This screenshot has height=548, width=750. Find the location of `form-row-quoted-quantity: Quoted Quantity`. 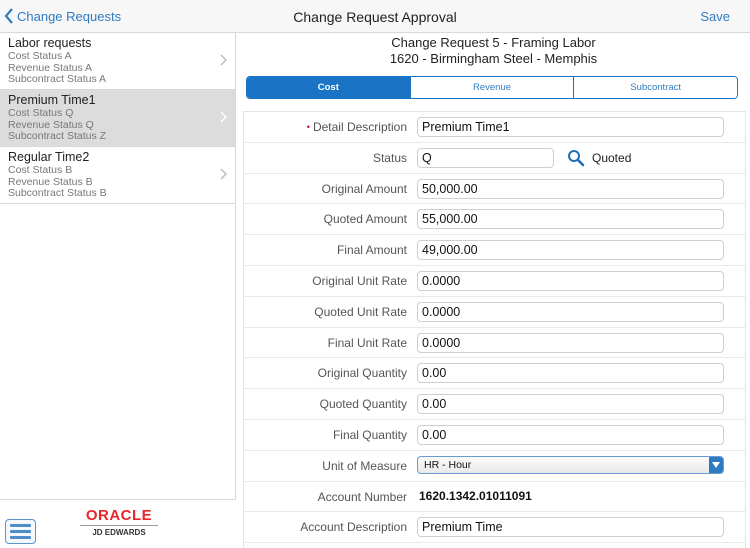

form-row-quoted-quantity: Quoted Quantity is located at coordinates (494, 404).